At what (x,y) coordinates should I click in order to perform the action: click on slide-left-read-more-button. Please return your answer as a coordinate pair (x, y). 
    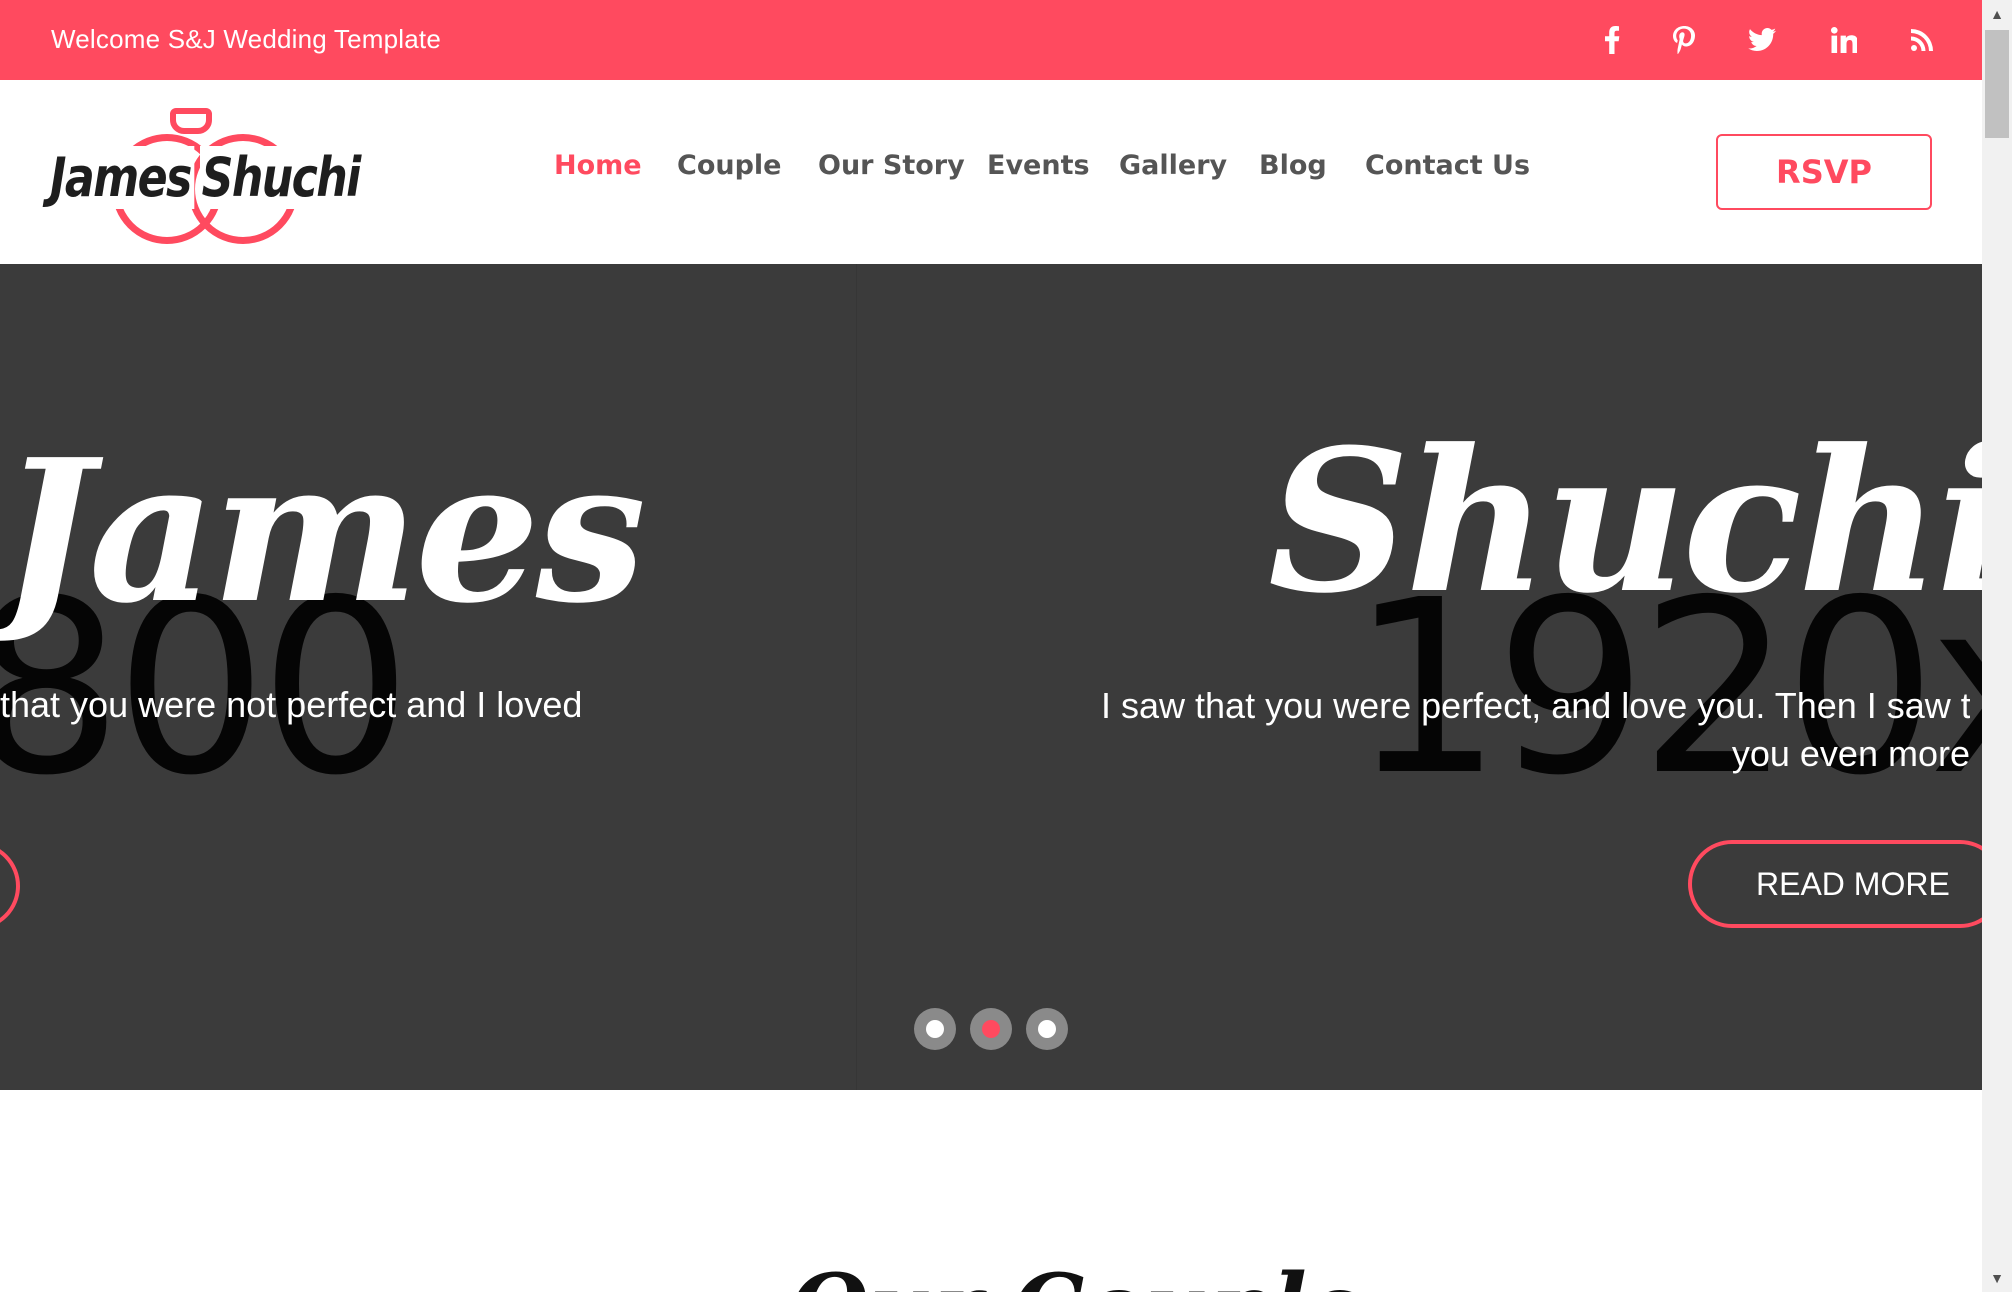
    Looking at the image, I should click on (10, 886).